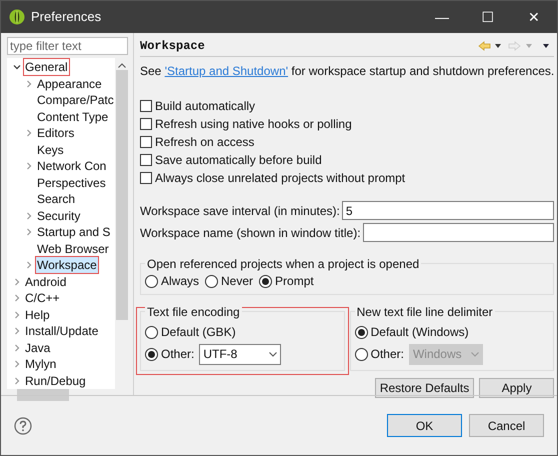 The height and width of the screenshot is (456, 558). Describe the element at coordinates (66, 17) in the screenshot. I see `window-title: Preferences` at that location.